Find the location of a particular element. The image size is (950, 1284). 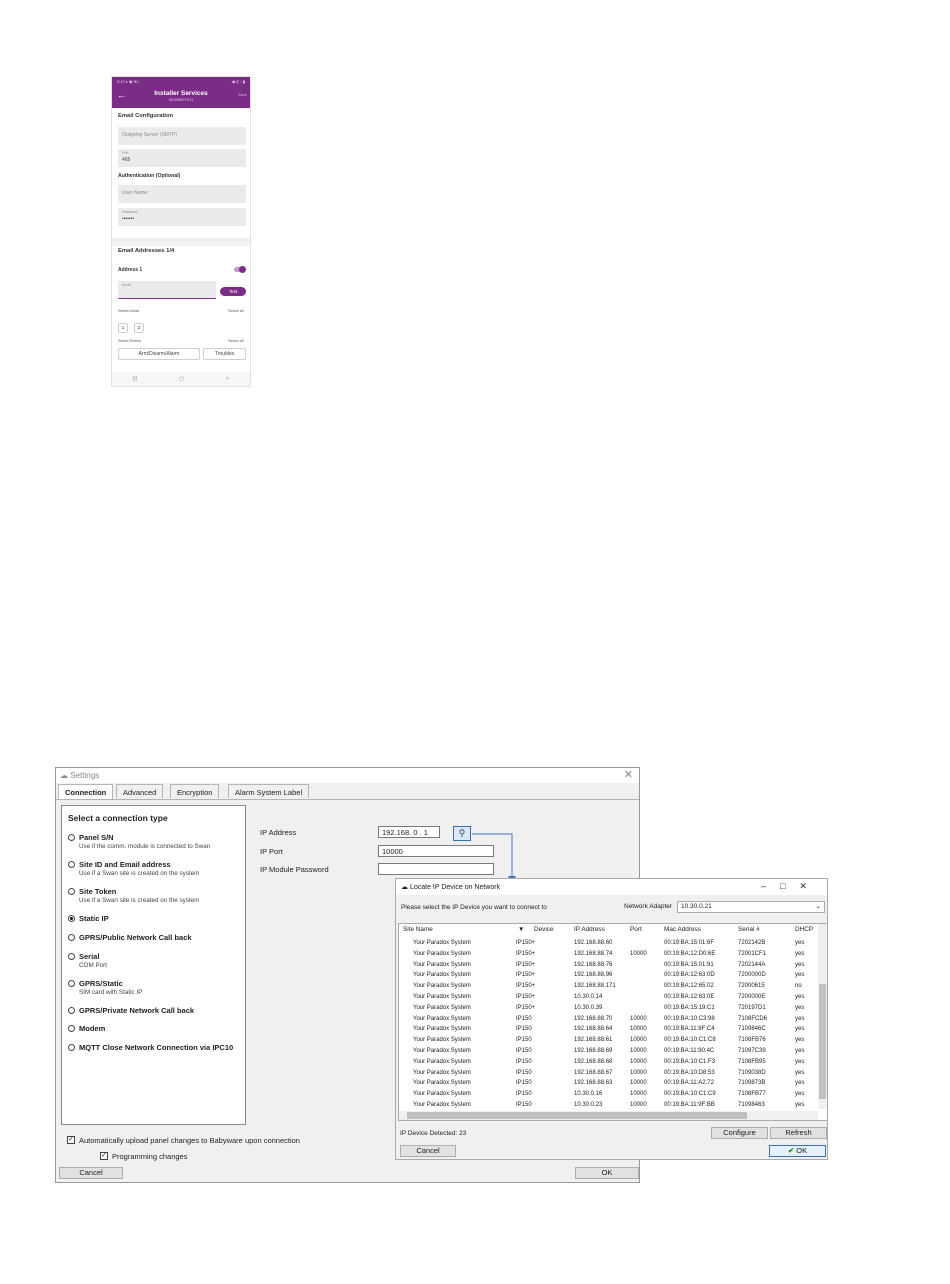

scroll-thumb is located at coordinates (577, 1115).